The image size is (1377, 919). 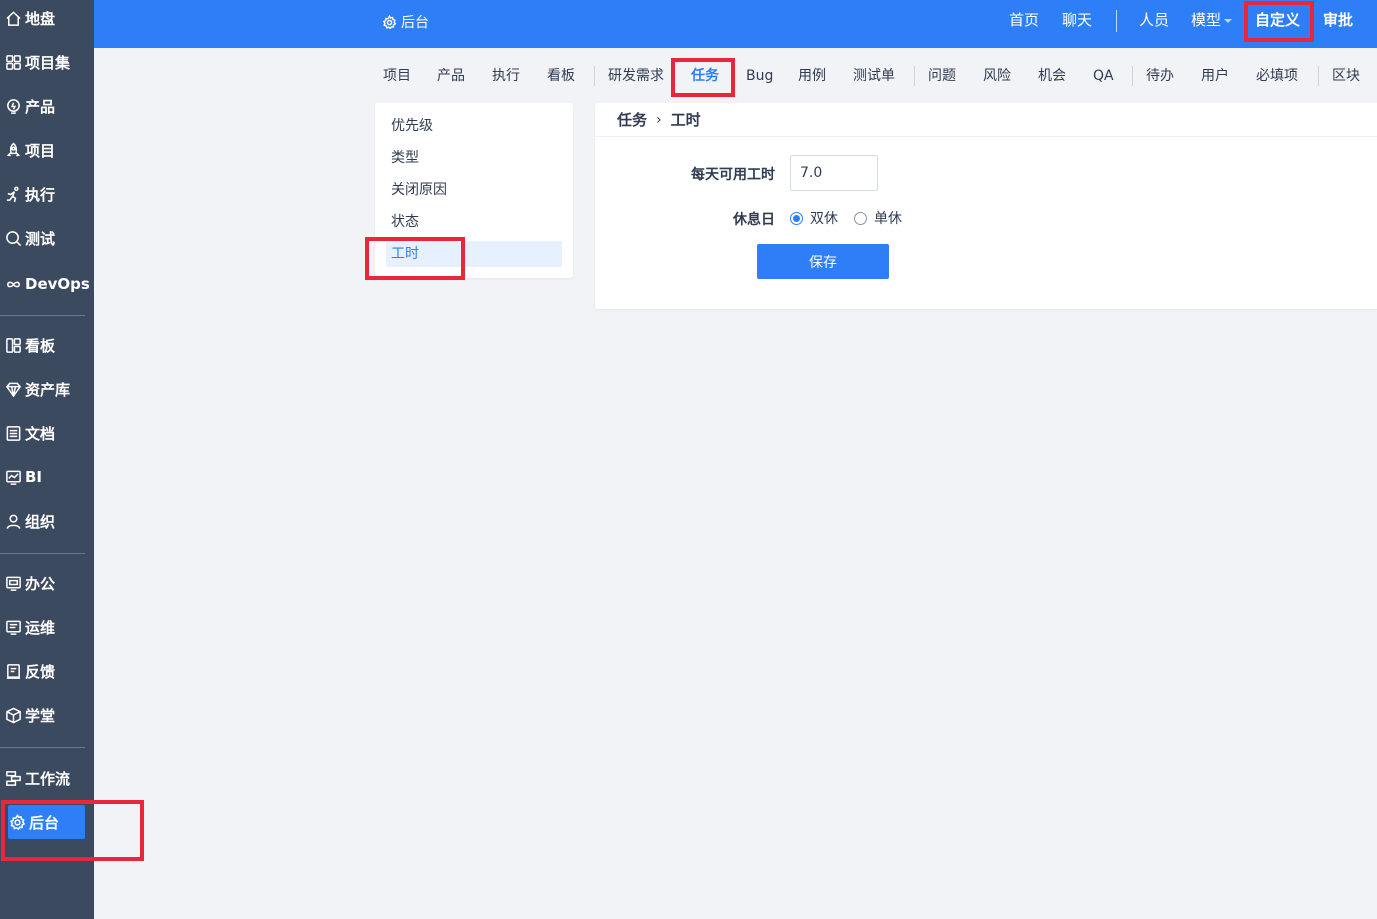 I want to click on admin-breadcrumb-label: 后台, so click(x=415, y=23).